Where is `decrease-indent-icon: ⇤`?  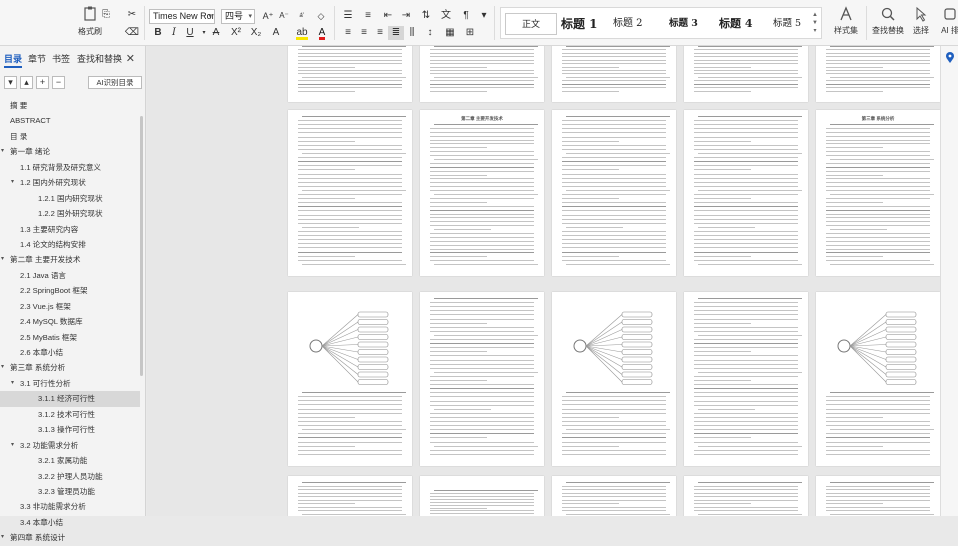 decrease-indent-icon: ⇤ is located at coordinates (388, 16).